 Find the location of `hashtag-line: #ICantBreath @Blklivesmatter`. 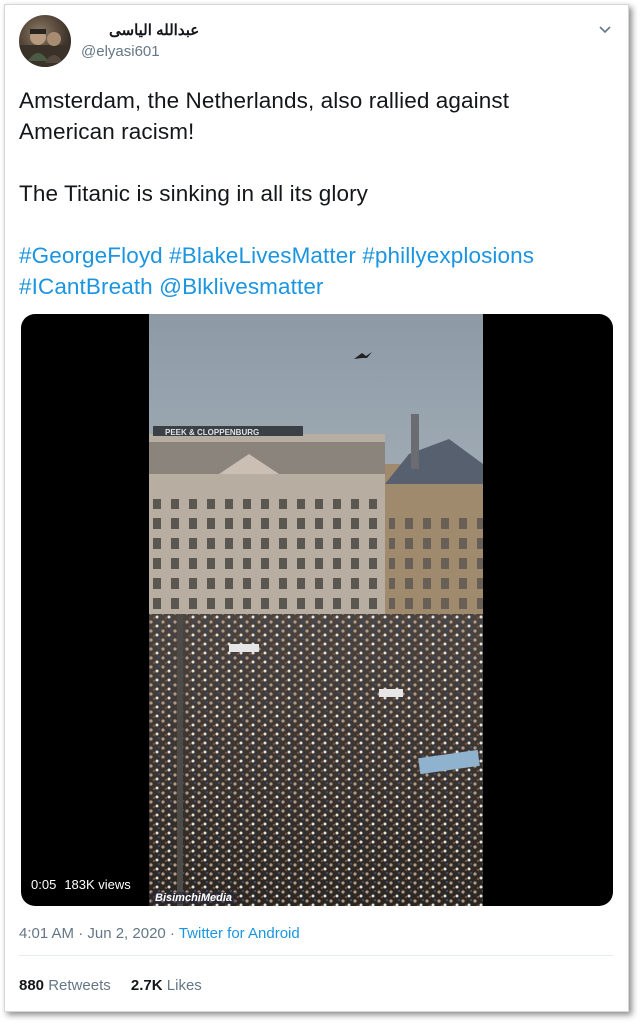

hashtag-line: #ICantBreath @Blklivesmatter is located at coordinates (314, 286).